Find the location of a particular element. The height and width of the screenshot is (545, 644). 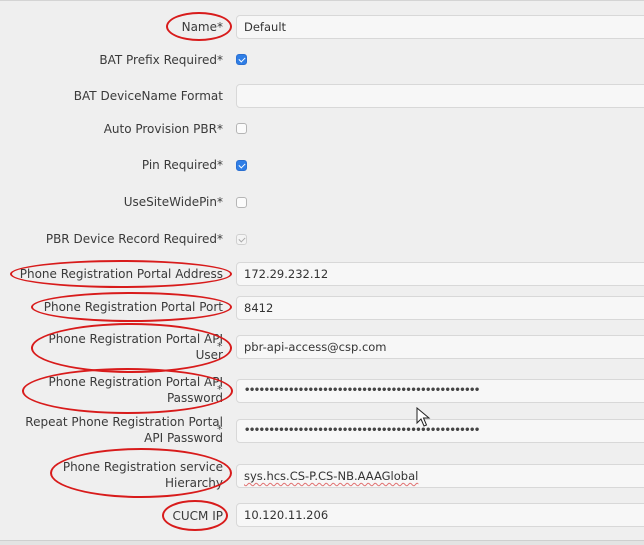

use-site-wide-pin-label: UseSiteWidePin* is located at coordinates (173, 202).